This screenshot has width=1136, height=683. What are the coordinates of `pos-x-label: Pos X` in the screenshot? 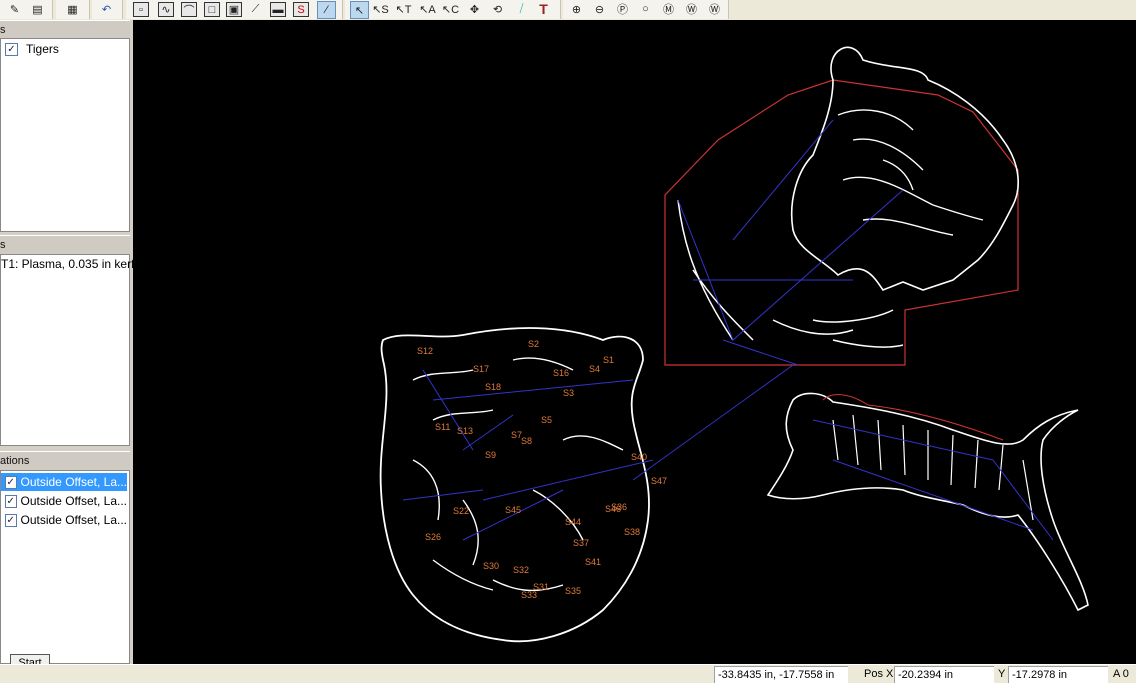 It's located at (879, 674).